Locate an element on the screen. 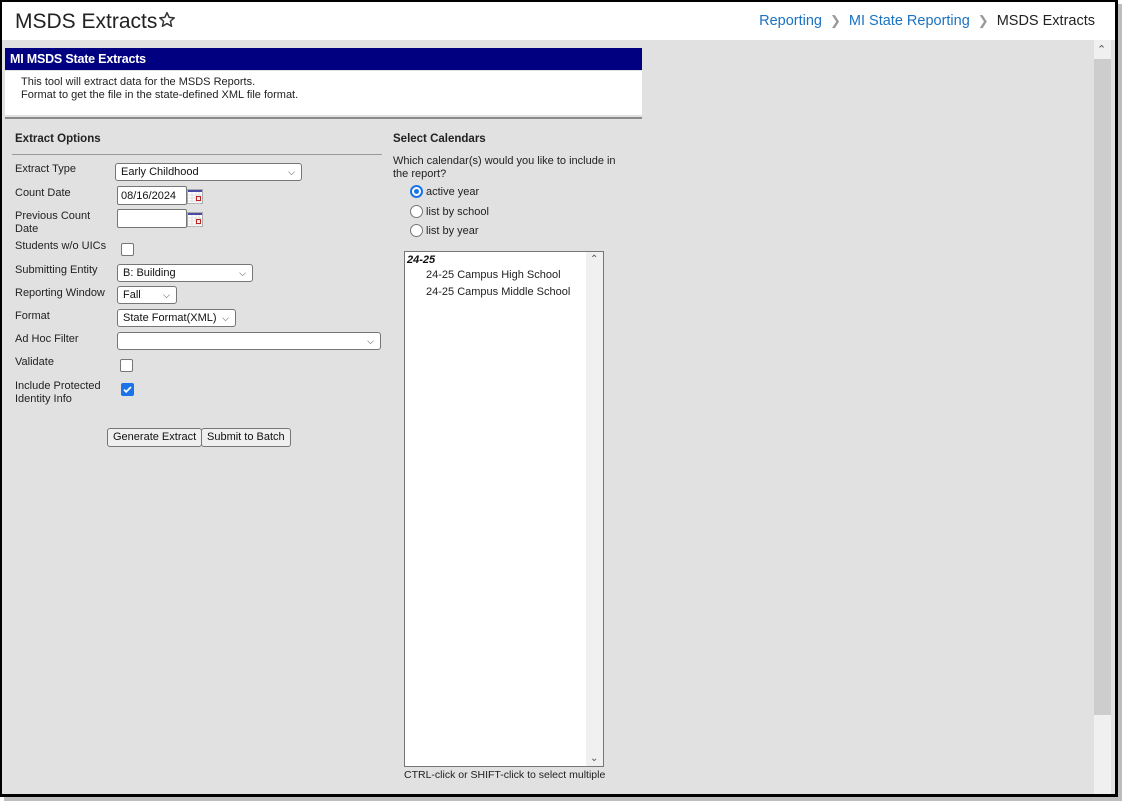  page-scrollbar: ⌃ is located at coordinates (1102, 417).